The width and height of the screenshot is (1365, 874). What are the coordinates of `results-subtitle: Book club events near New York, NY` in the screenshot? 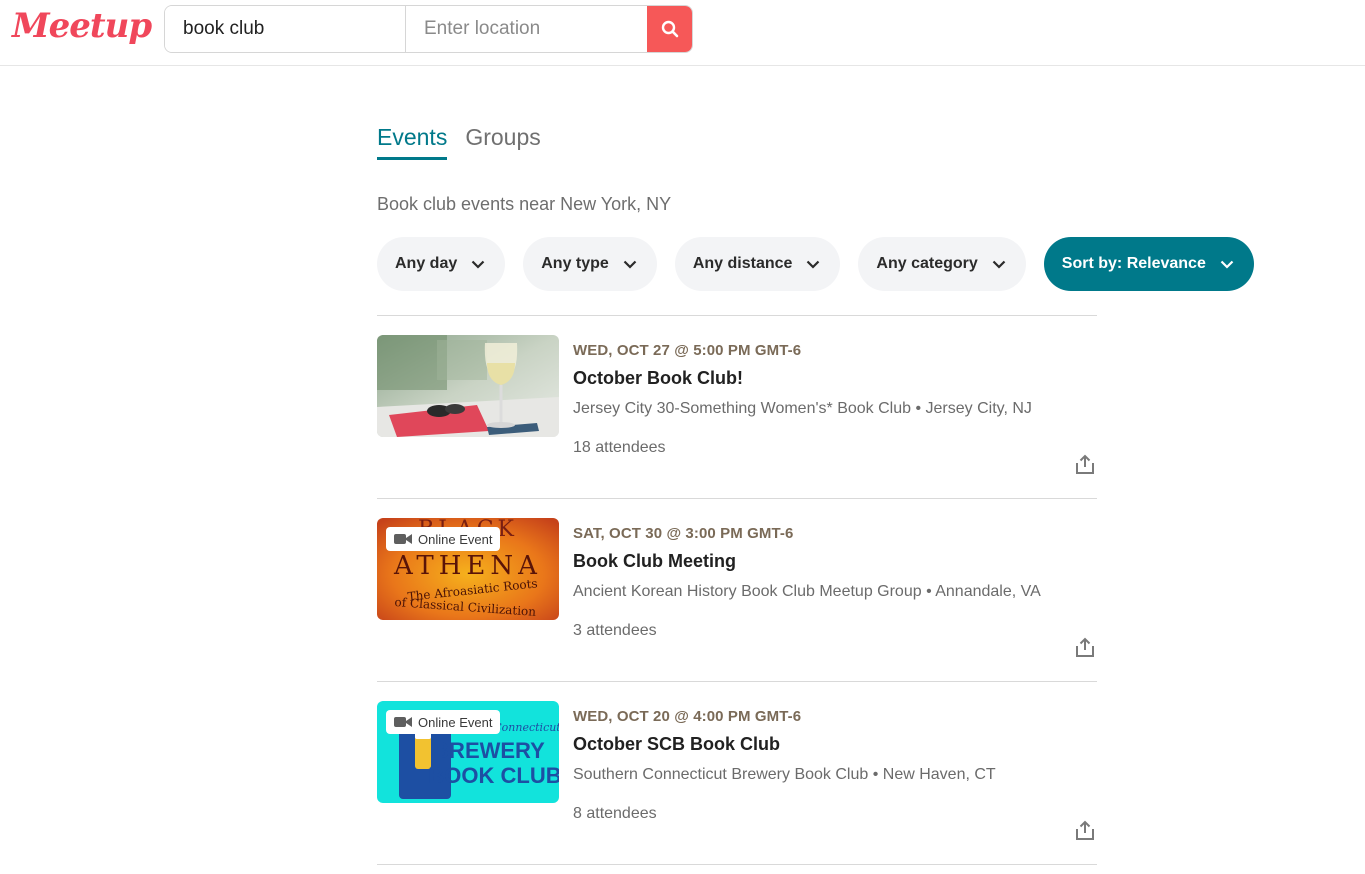 It's located at (524, 204).